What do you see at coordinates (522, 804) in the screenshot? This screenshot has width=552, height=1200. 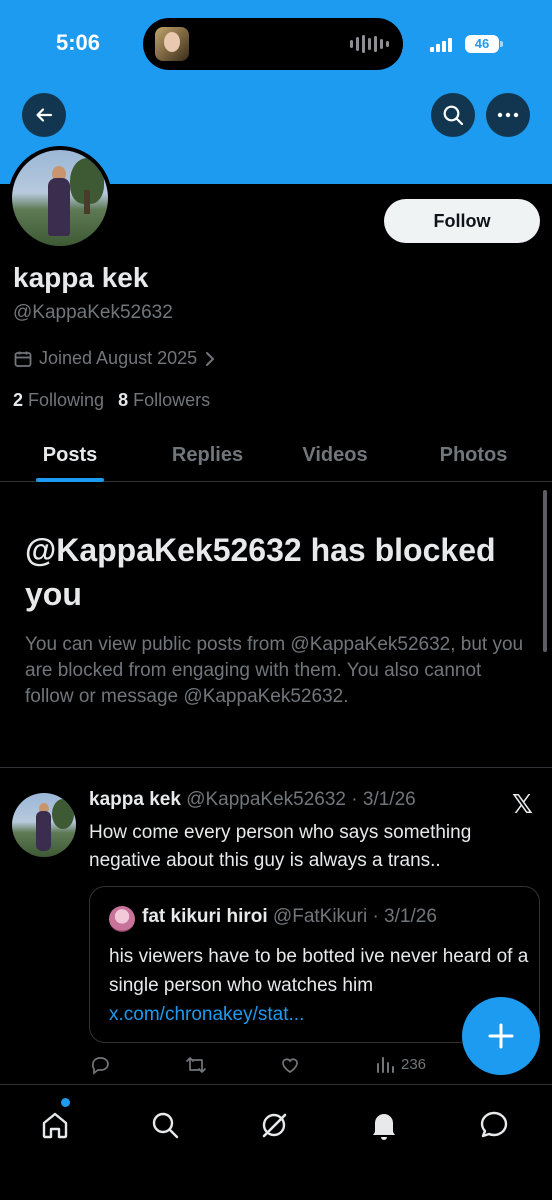 I see `x-logo-icon: 𝕏` at bounding box center [522, 804].